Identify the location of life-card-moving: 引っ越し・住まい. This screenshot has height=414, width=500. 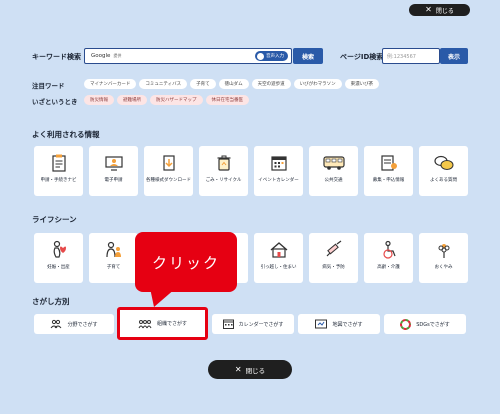
(278, 258).